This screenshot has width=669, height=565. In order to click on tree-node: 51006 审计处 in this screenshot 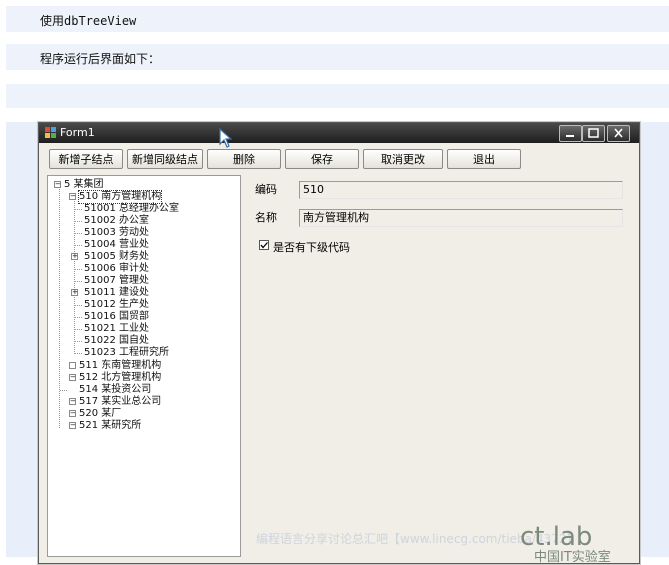, I will do `click(112, 269)`.